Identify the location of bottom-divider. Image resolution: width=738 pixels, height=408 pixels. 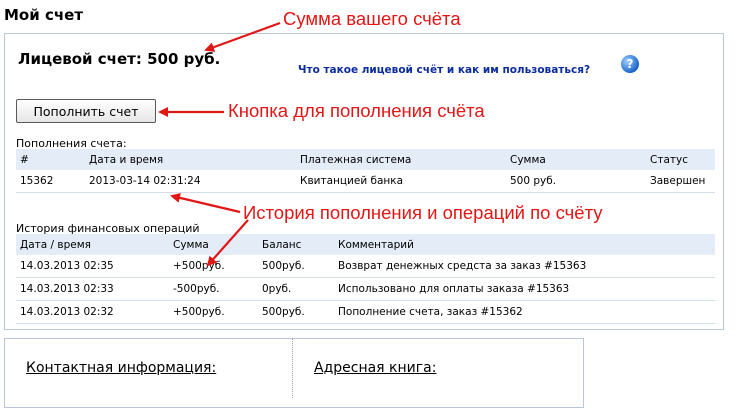
(293, 368).